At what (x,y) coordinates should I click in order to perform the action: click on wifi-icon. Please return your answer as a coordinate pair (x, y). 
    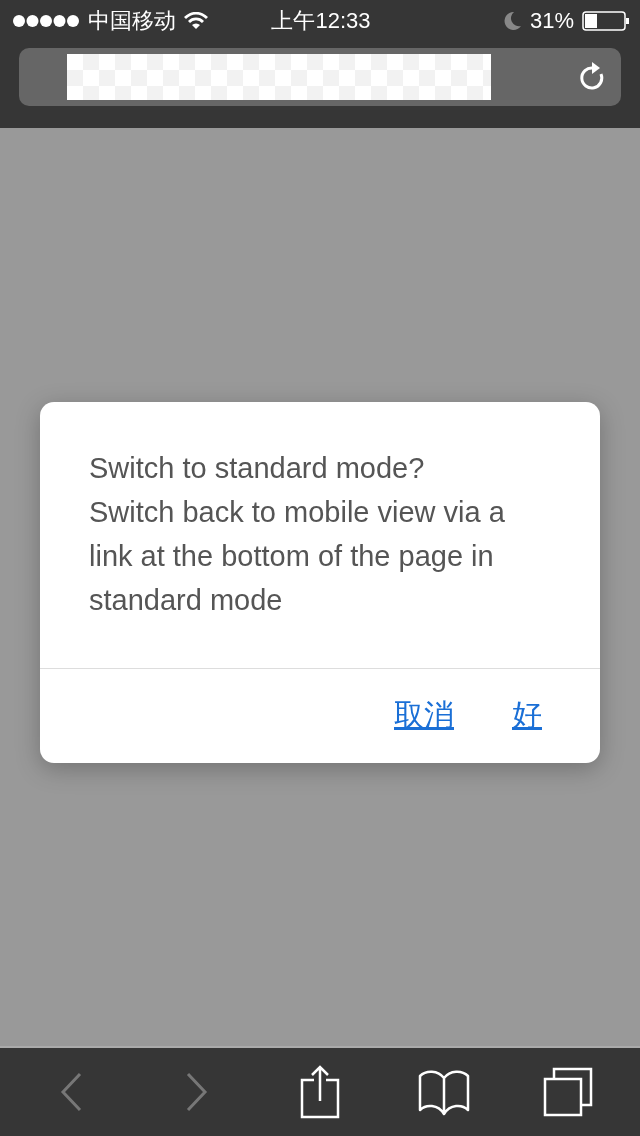
    Looking at the image, I should click on (196, 21).